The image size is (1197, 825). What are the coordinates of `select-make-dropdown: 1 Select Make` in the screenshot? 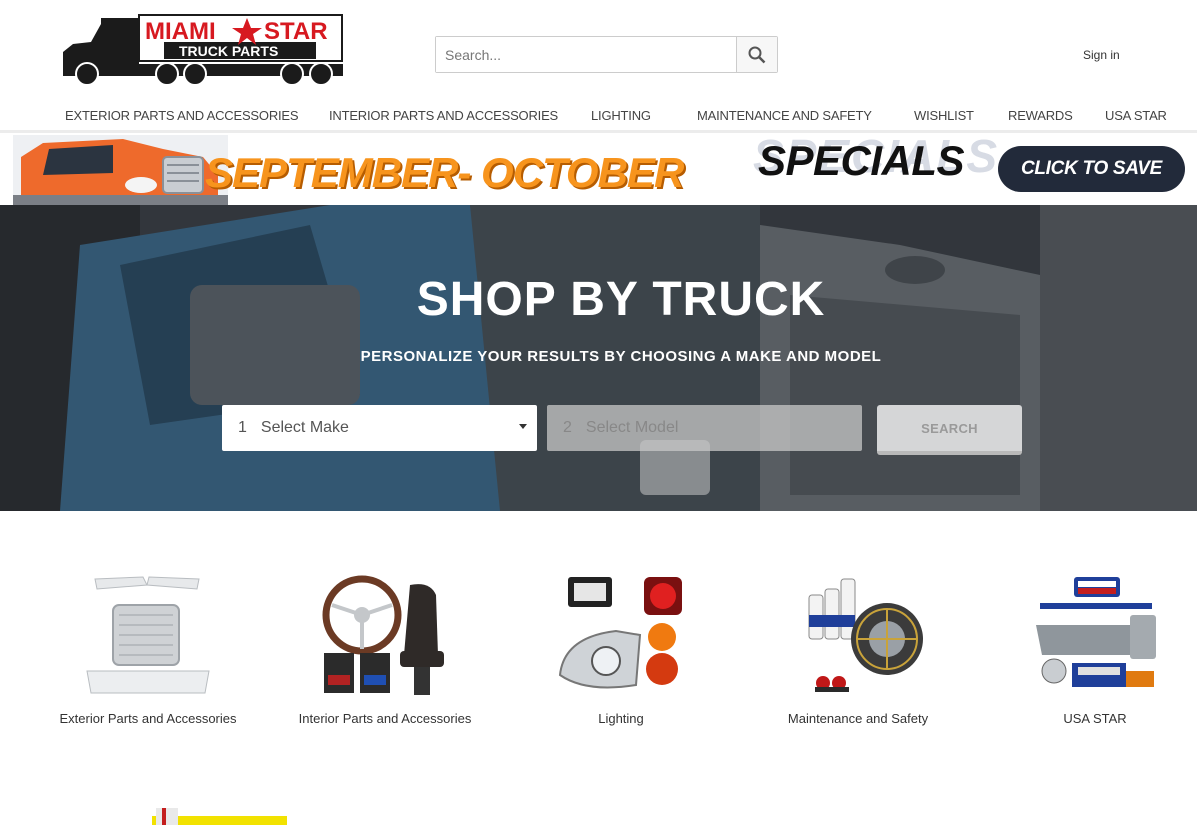 It's located at (379, 428).